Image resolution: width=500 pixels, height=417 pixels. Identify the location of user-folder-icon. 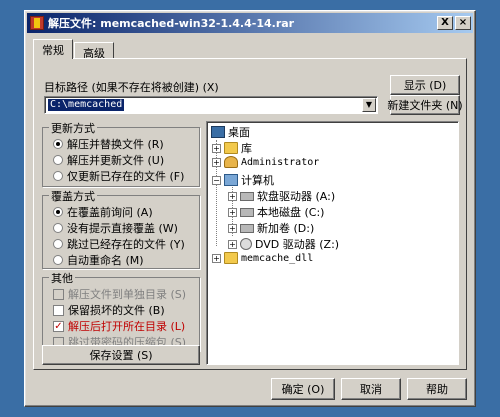
(231, 162).